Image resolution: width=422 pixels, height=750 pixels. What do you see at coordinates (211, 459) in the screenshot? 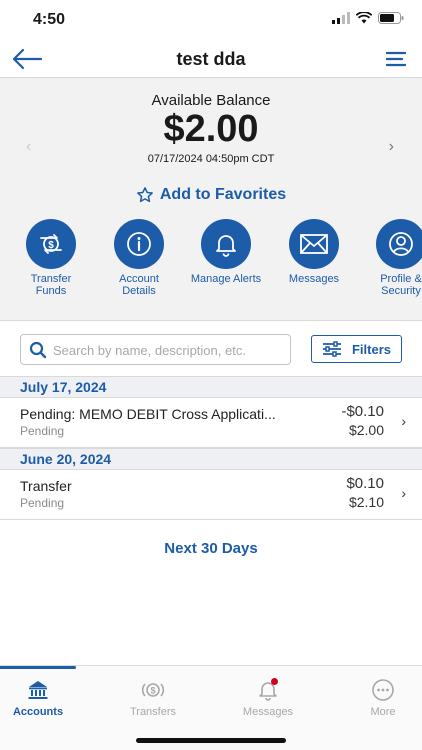
I see `date-header: June 20, 2024` at bounding box center [211, 459].